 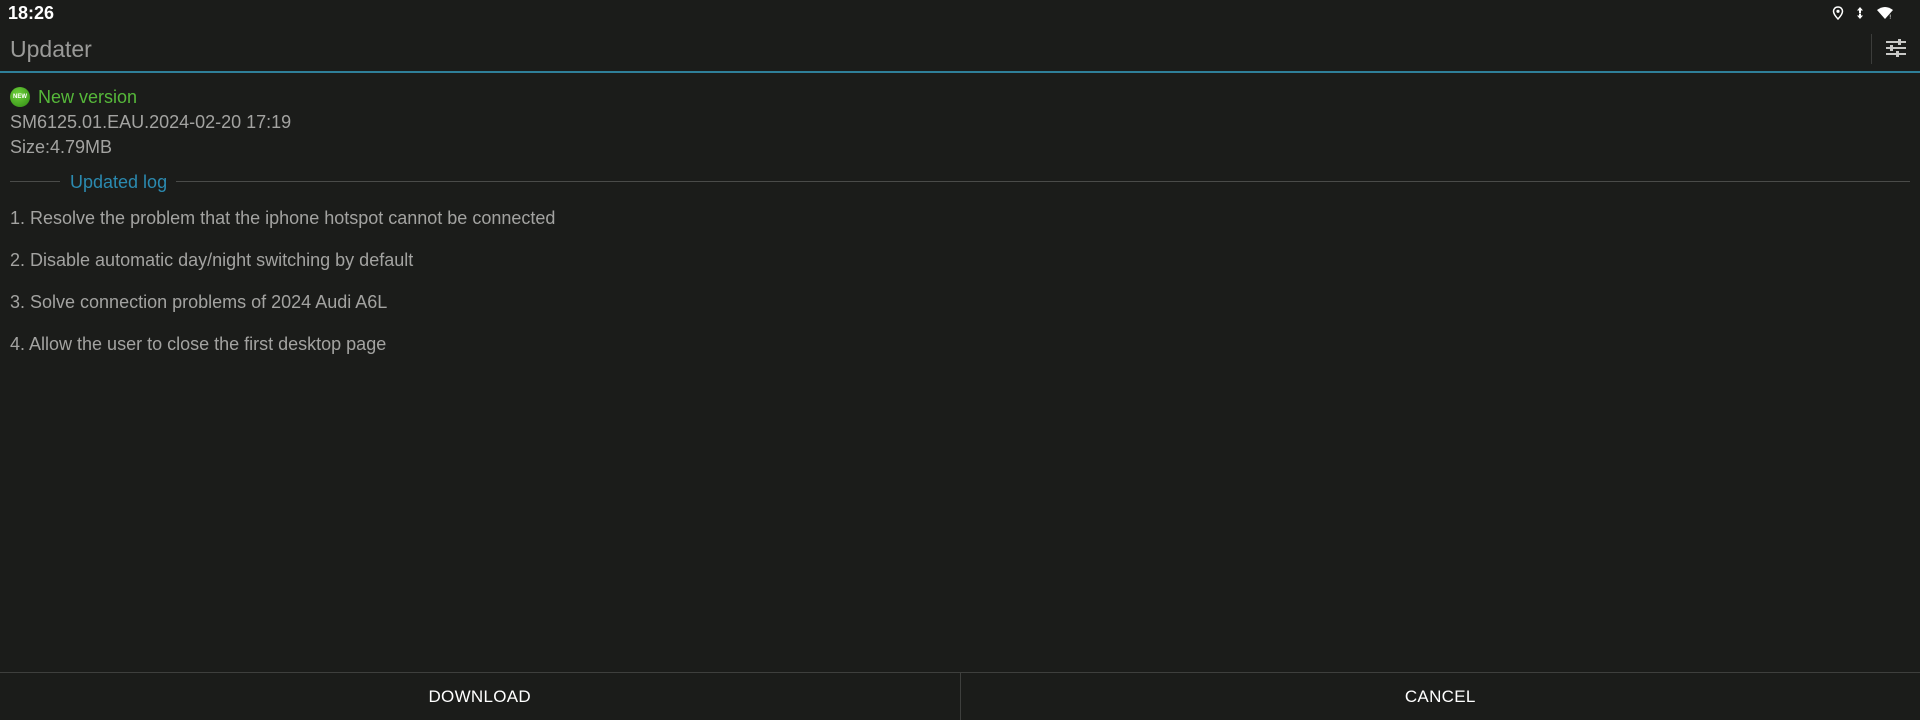 What do you see at coordinates (151, 122) in the screenshot?
I see `version-string: SM6125.01.EAU.2024-02-20 17:19` at bounding box center [151, 122].